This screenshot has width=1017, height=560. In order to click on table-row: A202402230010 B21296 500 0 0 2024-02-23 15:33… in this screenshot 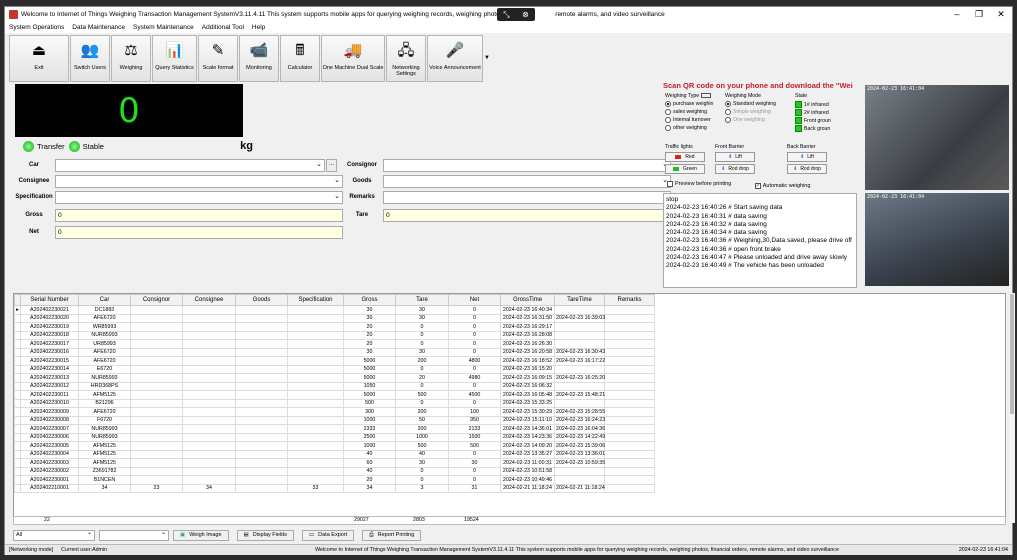, I will do `click(334, 403)`.